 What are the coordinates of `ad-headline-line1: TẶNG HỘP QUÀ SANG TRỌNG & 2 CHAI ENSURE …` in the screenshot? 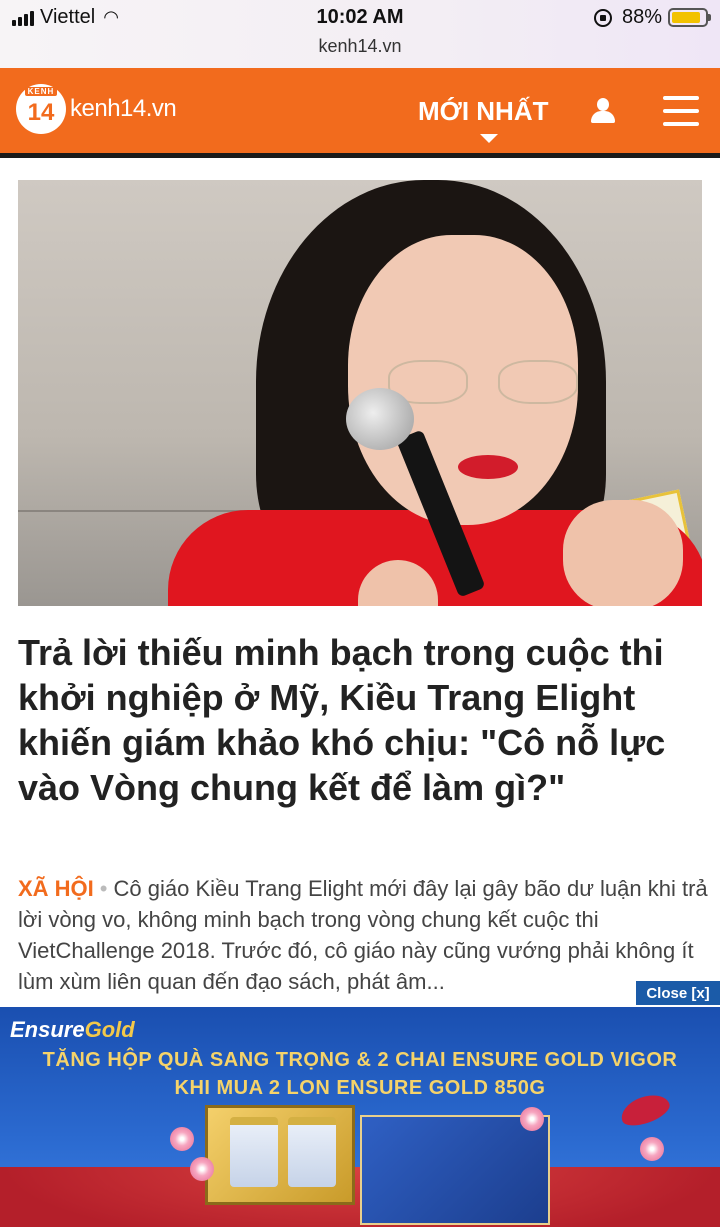 It's located at (360, 1060).